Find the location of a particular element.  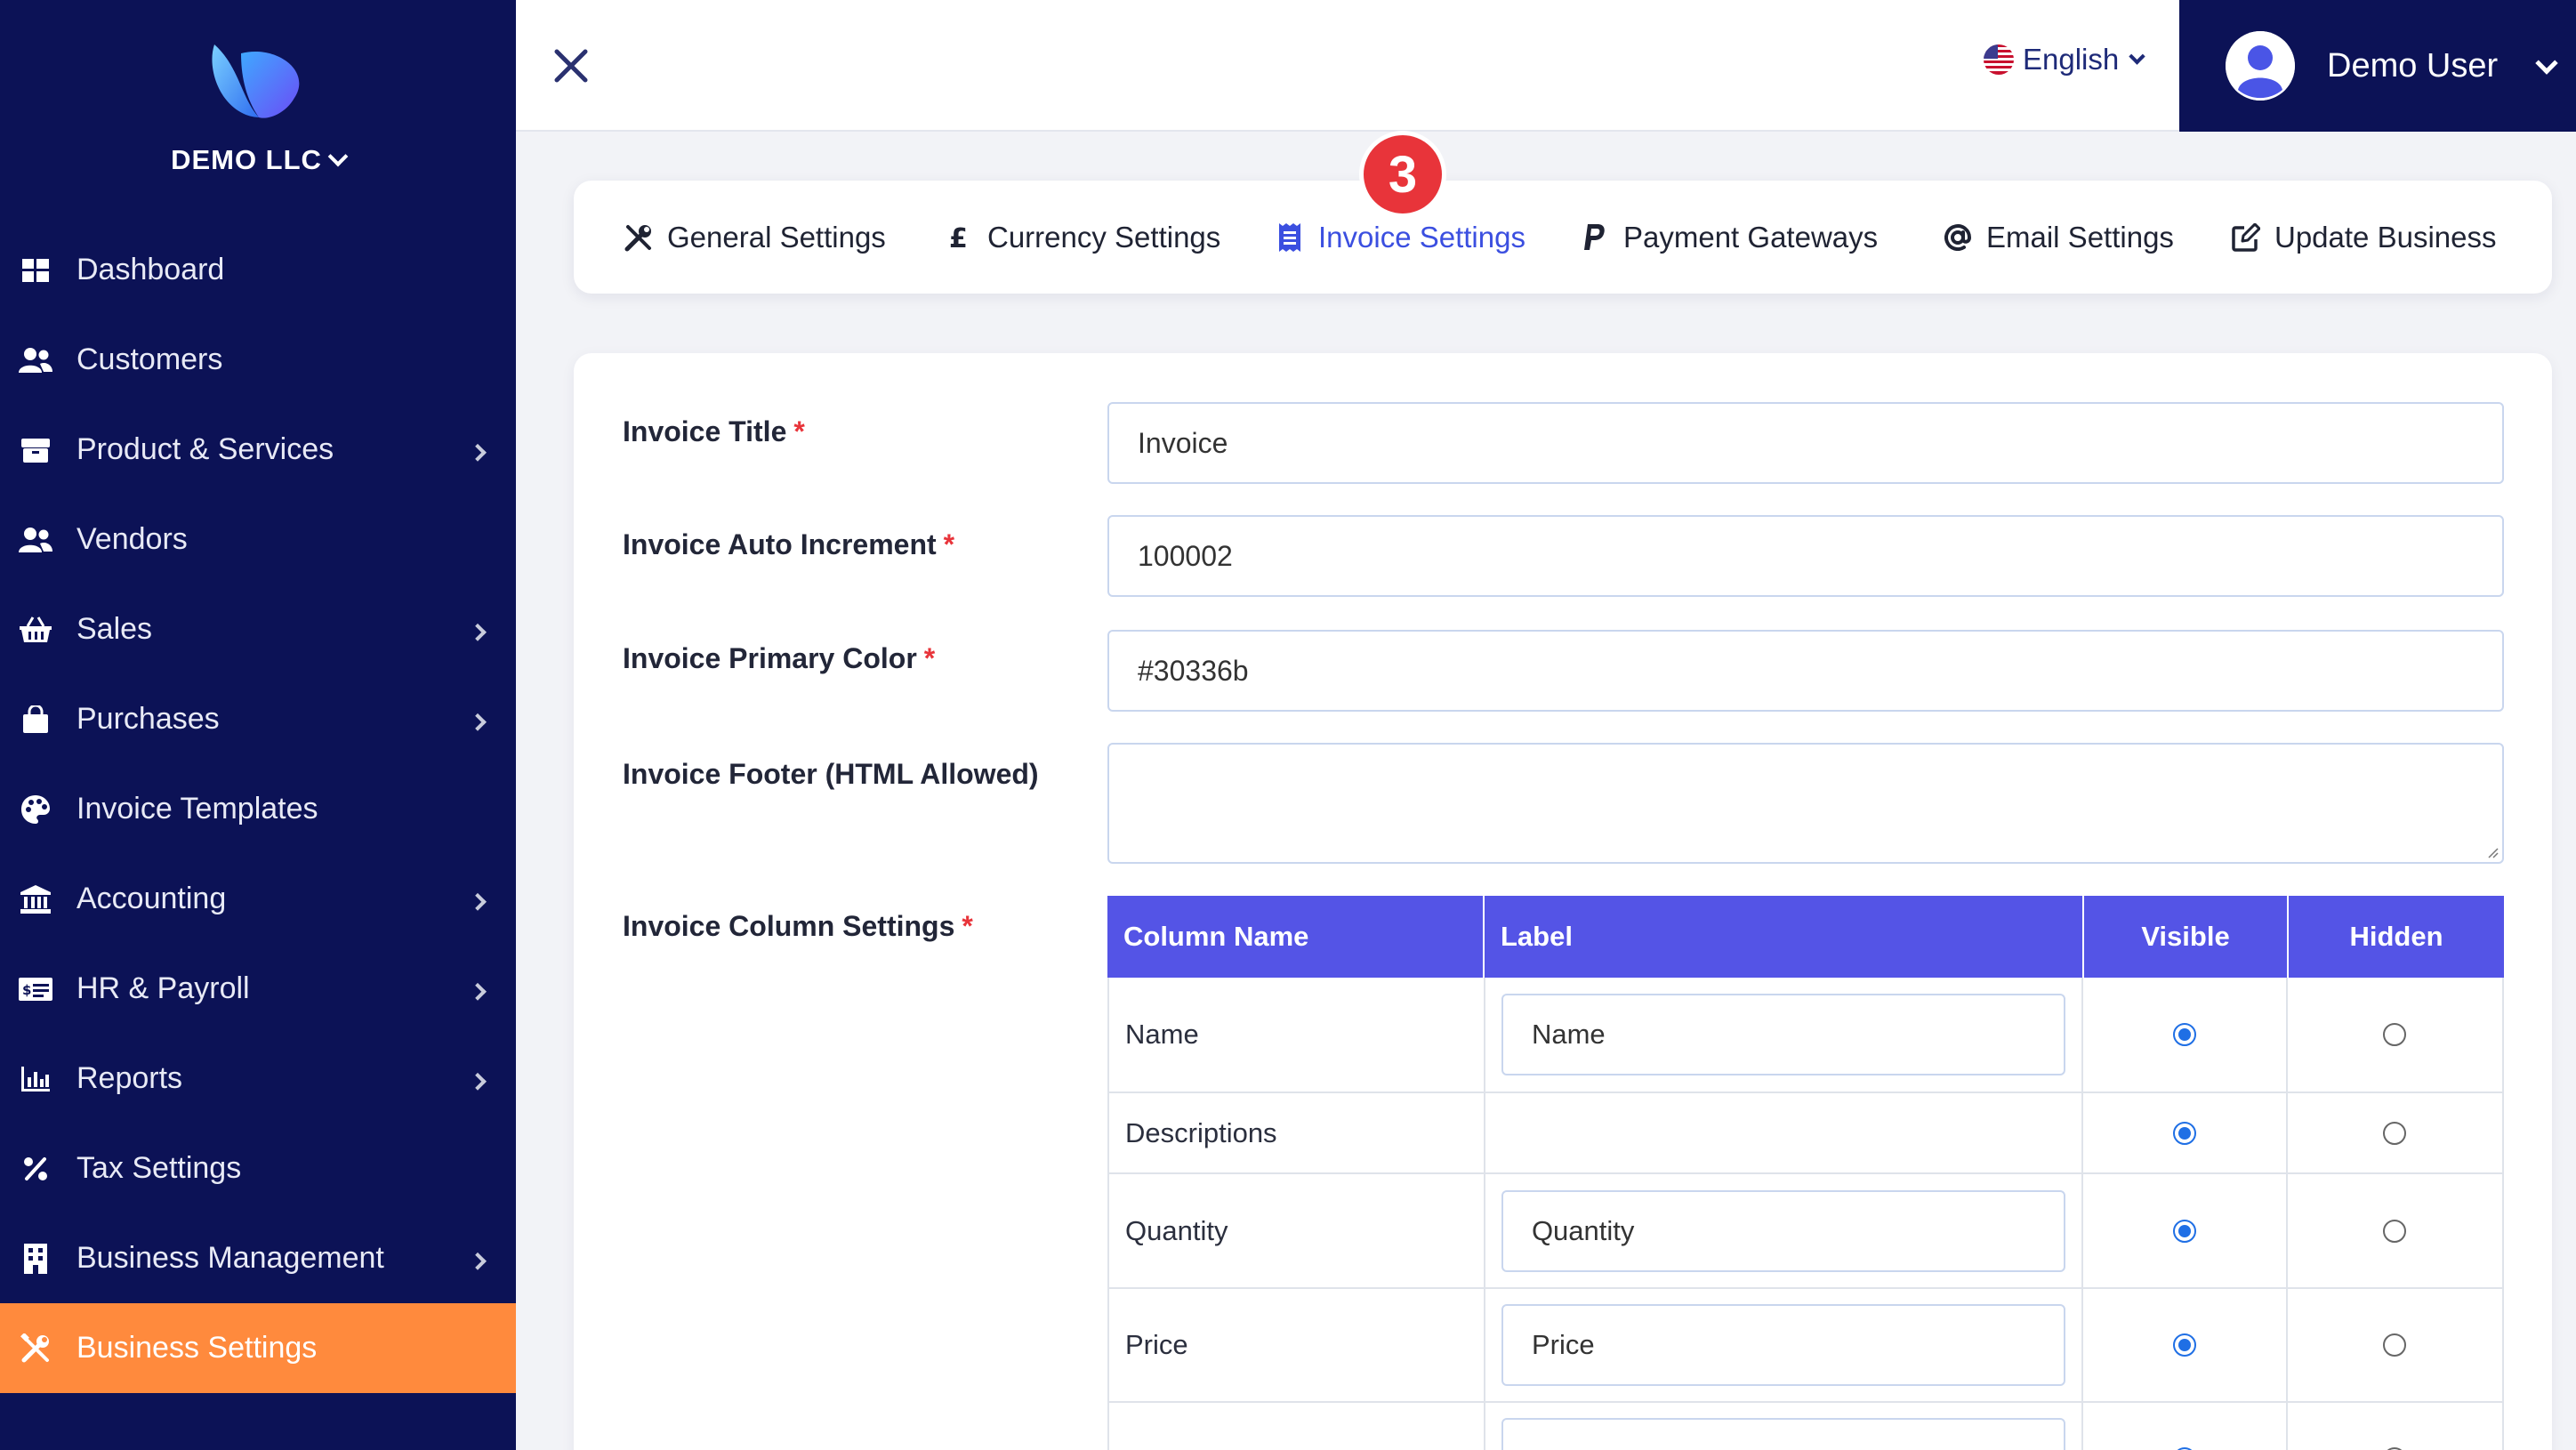

label-cell is located at coordinates (1784, 1132).